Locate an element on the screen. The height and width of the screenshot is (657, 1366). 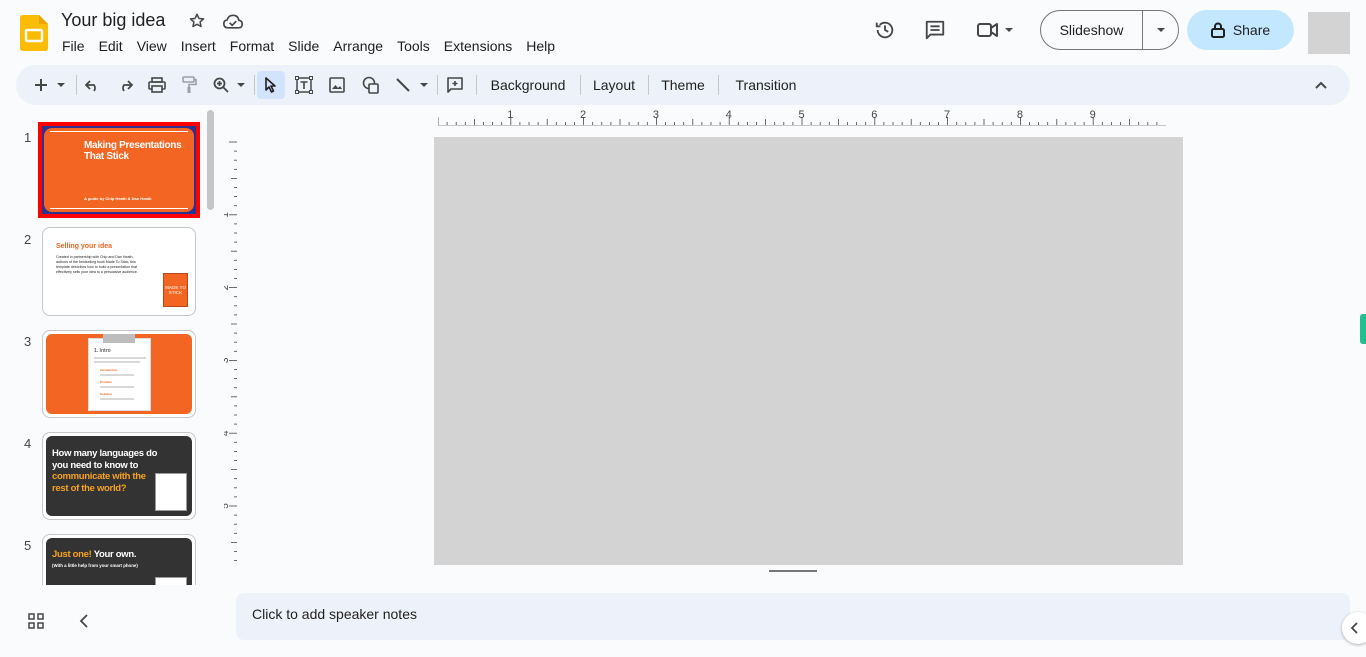
transition-button: Transition is located at coordinates (766, 85).